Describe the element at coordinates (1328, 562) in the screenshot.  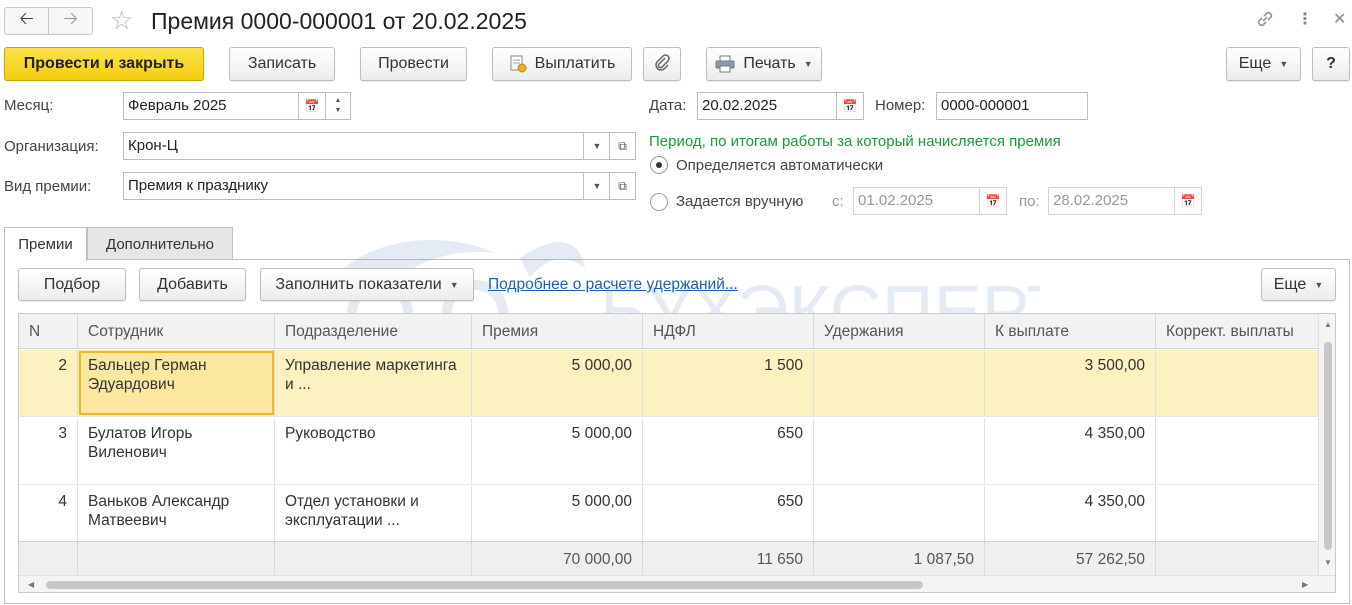
I see `scroll-down-icon: ▼` at that location.